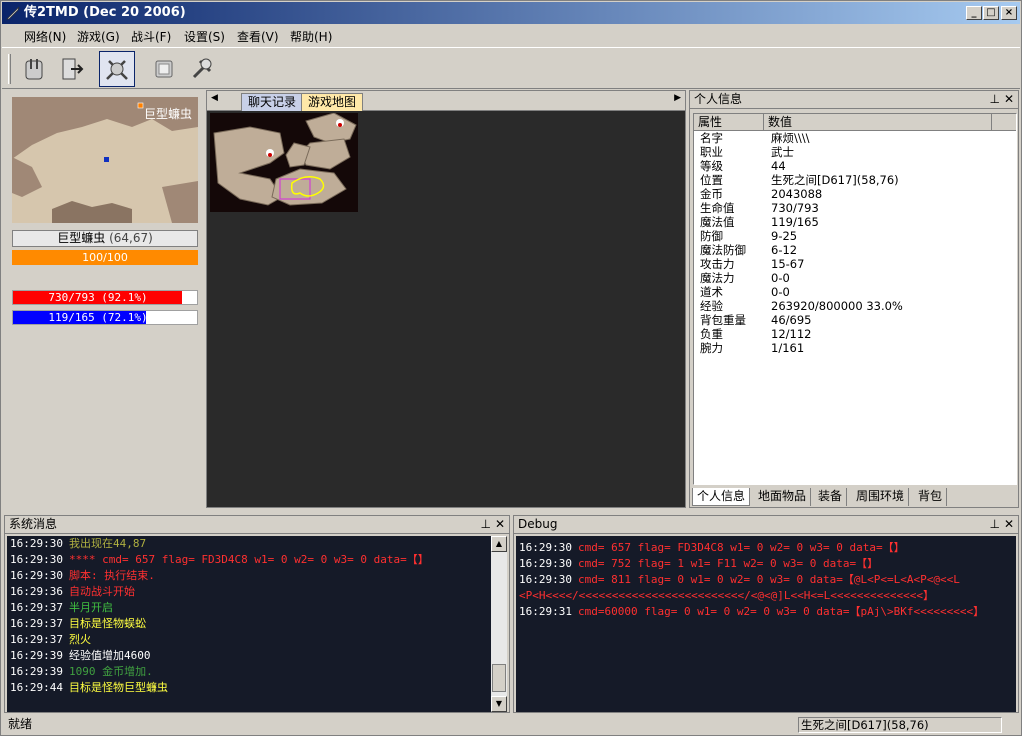 This screenshot has height=736, width=1022. What do you see at coordinates (795, 208) in the screenshot?
I see `property-value: 730/793` at bounding box center [795, 208].